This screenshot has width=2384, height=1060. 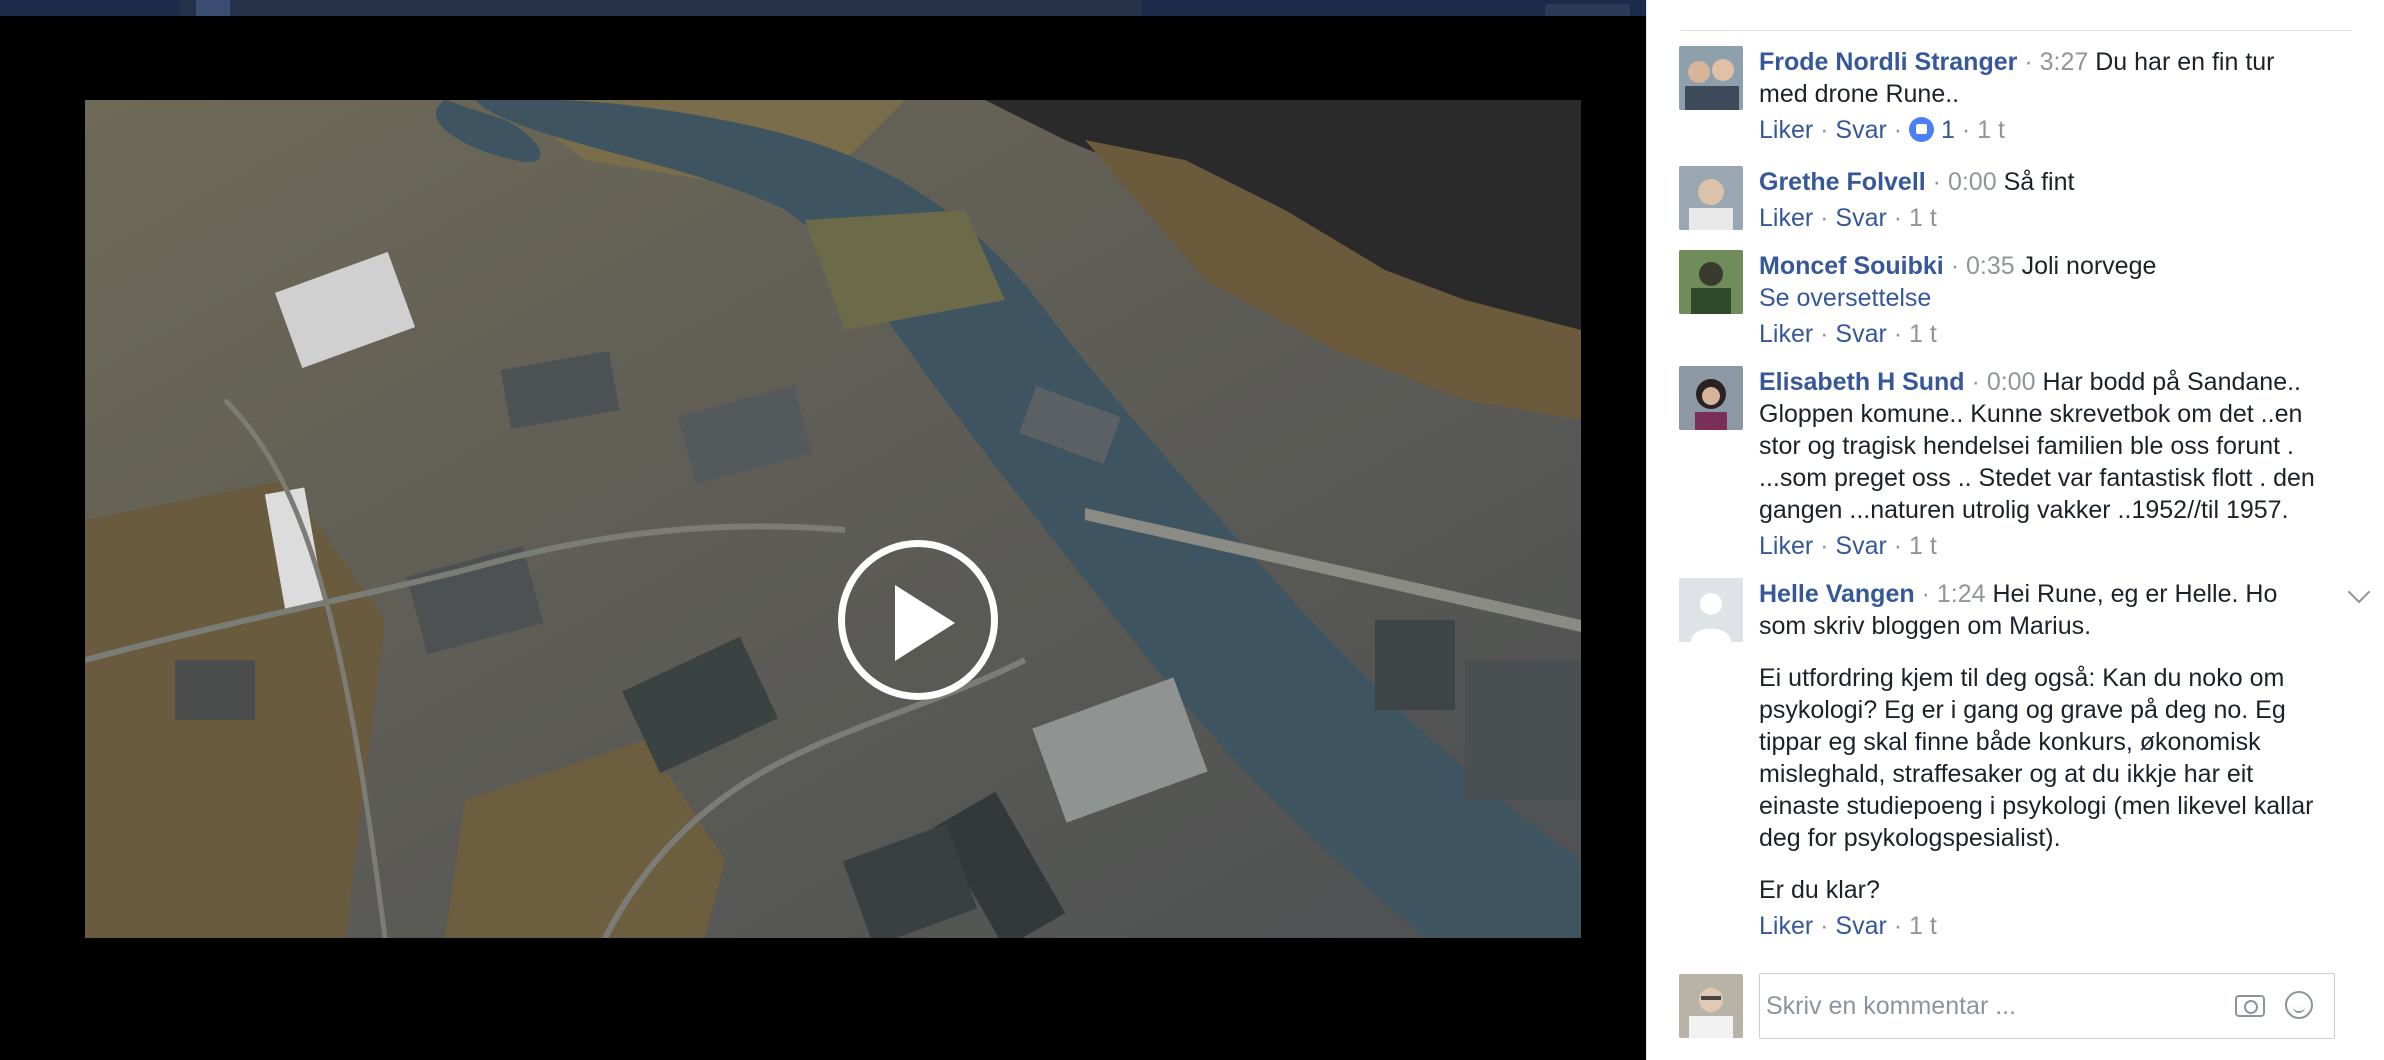 What do you see at coordinates (1837, 594) in the screenshot?
I see `comment-author: Helle Vangen` at bounding box center [1837, 594].